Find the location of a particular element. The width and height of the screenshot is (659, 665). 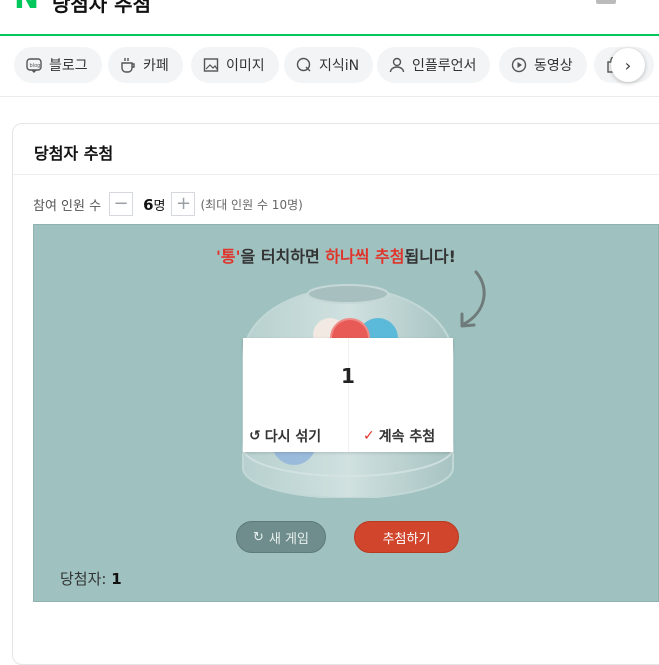

tab-label: 블로그 is located at coordinates (68, 66).